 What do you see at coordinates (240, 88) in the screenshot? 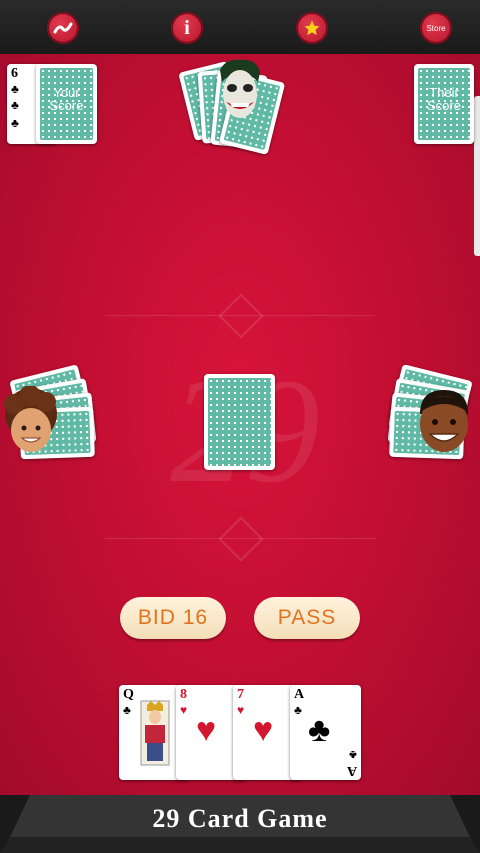
I see `top-opponent-avatar` at bounding box center [240, 88].